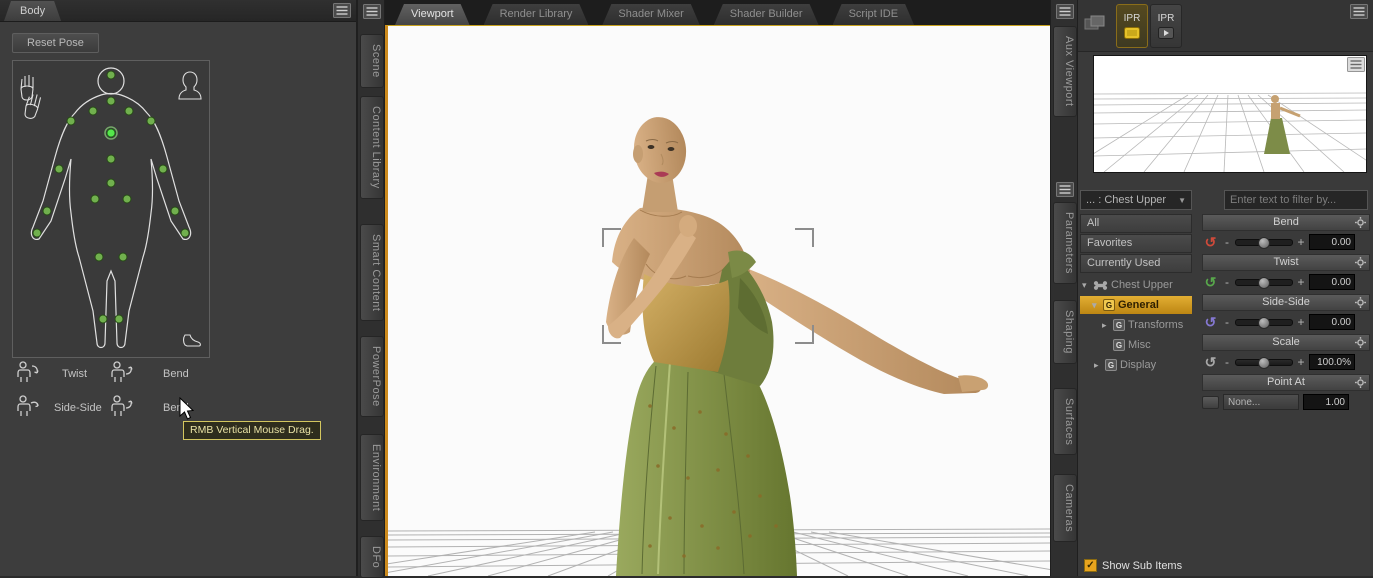  What do you see at coordinates (1065, 508) in the screenshot?
I see `dock-tab-cameras: Cameras` at bounding box center [1065, 508].